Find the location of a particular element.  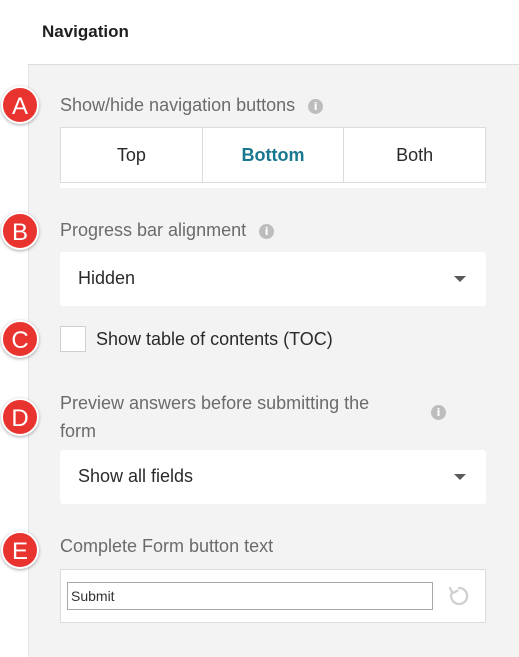

progress-bar-label: Progress bar alignment i is located at coordinates (167, 230).